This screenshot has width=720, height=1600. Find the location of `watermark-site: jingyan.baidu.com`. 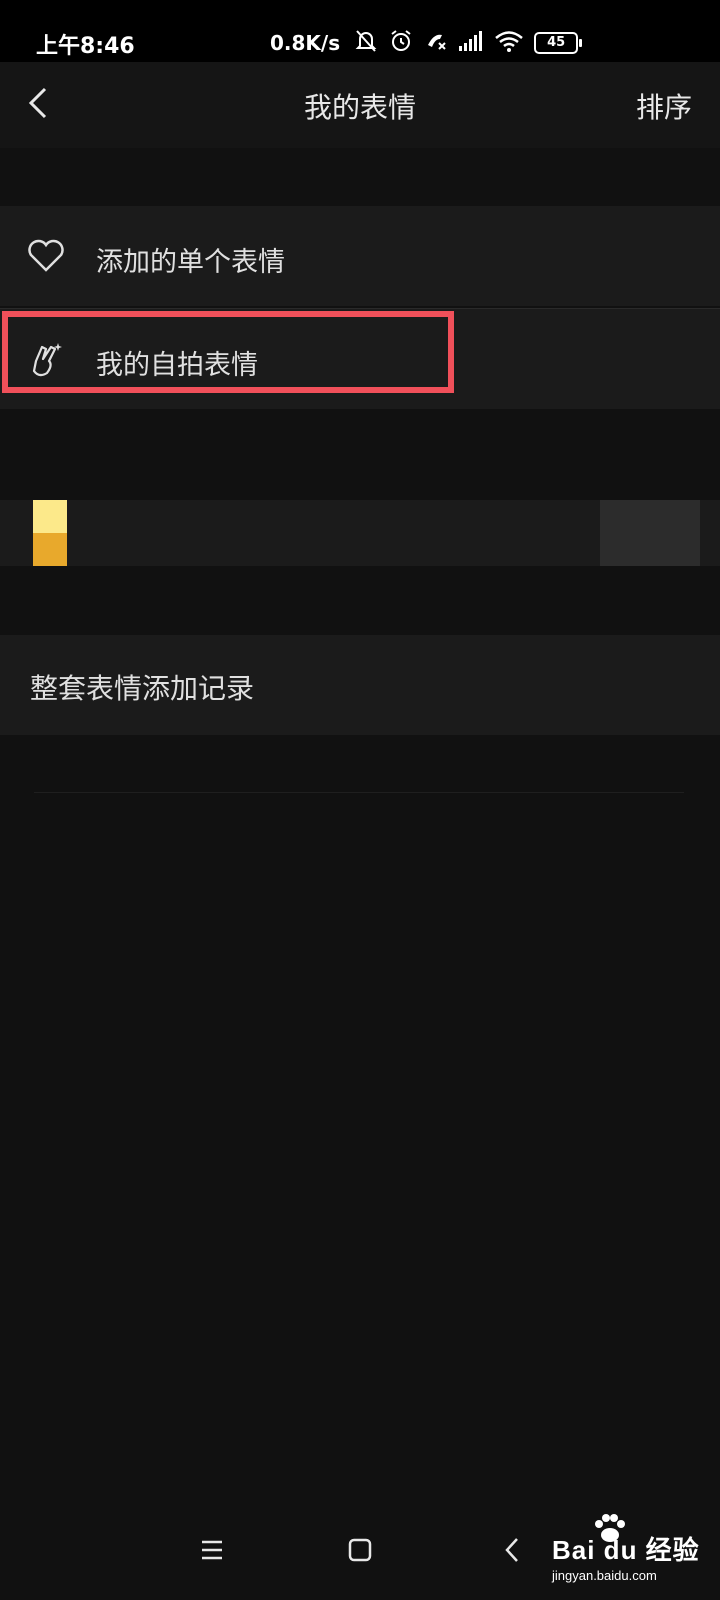

watermark-site: jingyan.baidu.com is located at coordinates (604, 1575).